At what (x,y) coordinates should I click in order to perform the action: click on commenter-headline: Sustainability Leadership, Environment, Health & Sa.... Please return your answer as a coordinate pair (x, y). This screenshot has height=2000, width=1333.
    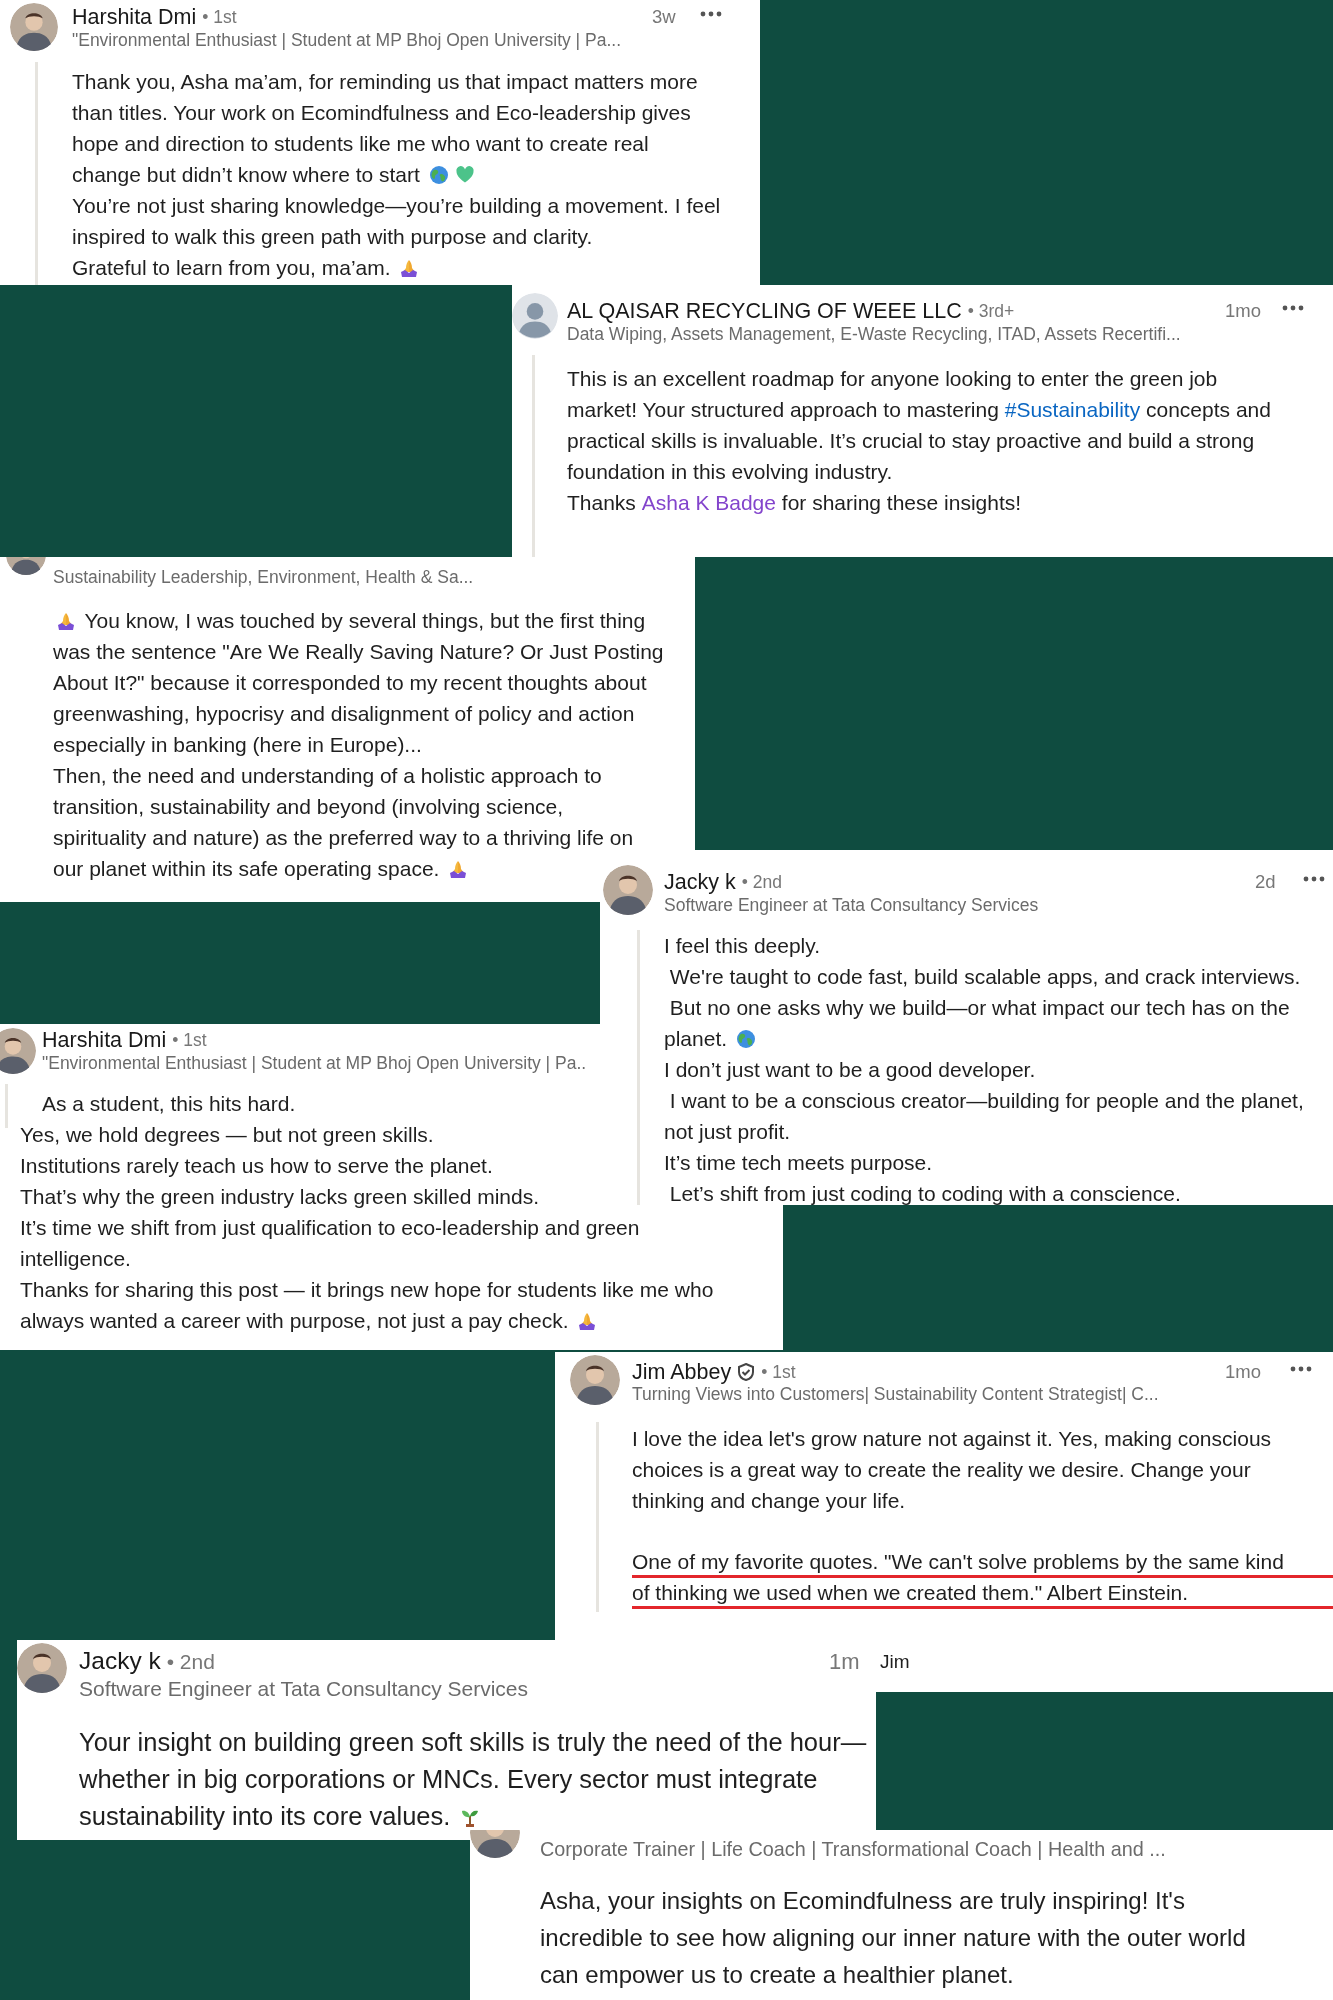
    Looking at the image, I should click on (263, 577).